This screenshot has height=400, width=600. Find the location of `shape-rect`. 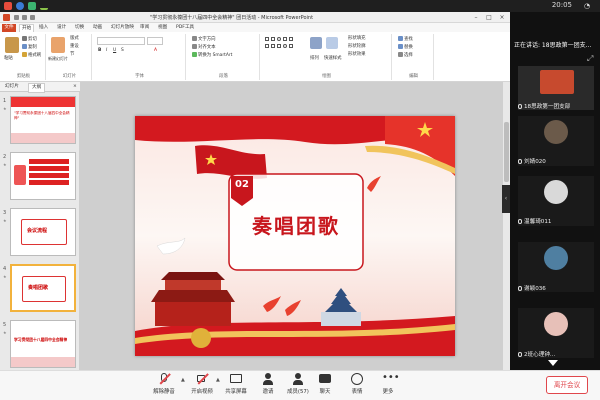

shape-rect is located at coordinates (267, 39).